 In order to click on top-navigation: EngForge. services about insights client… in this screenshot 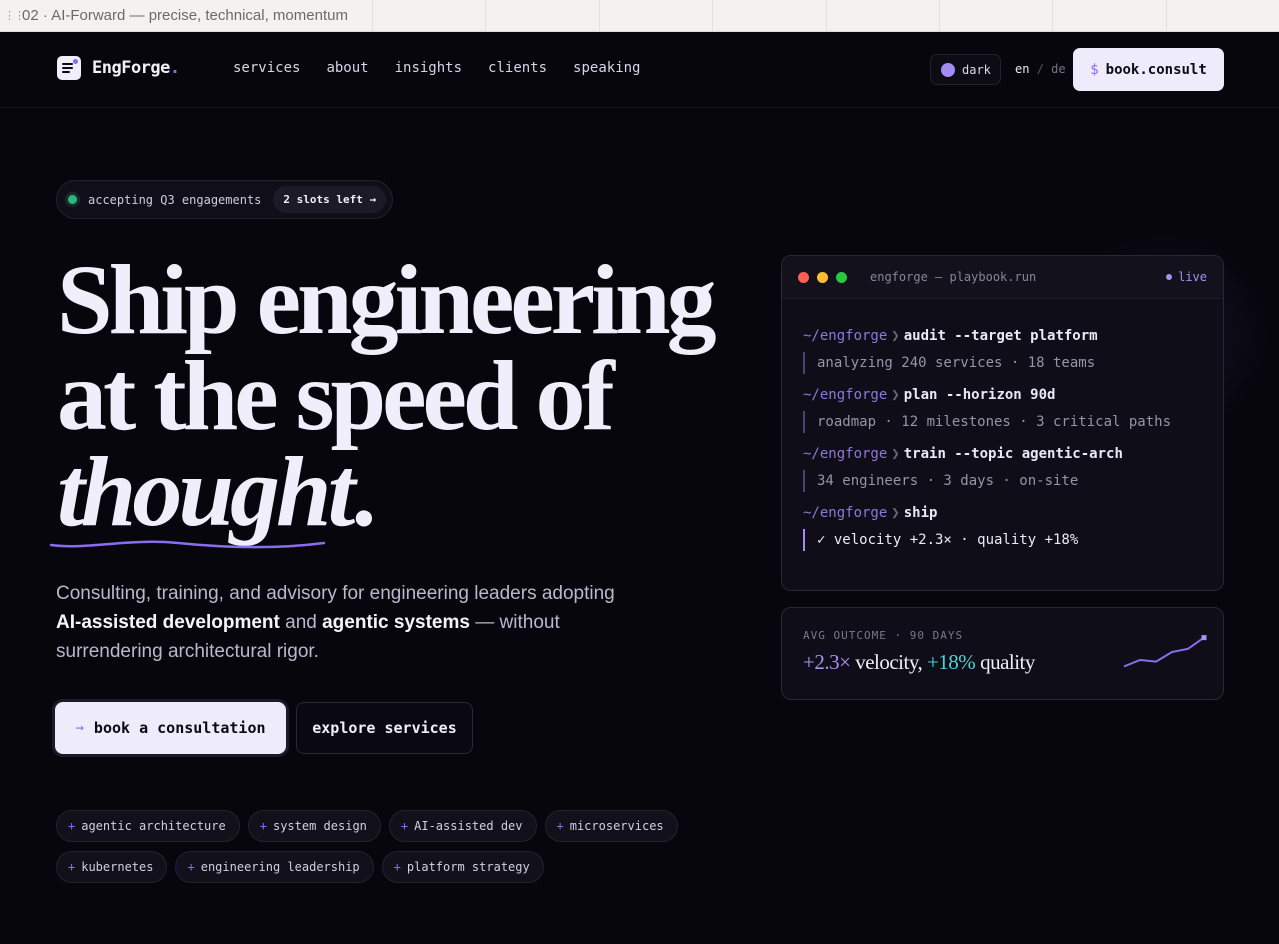, I will do `click(639, 70)`.